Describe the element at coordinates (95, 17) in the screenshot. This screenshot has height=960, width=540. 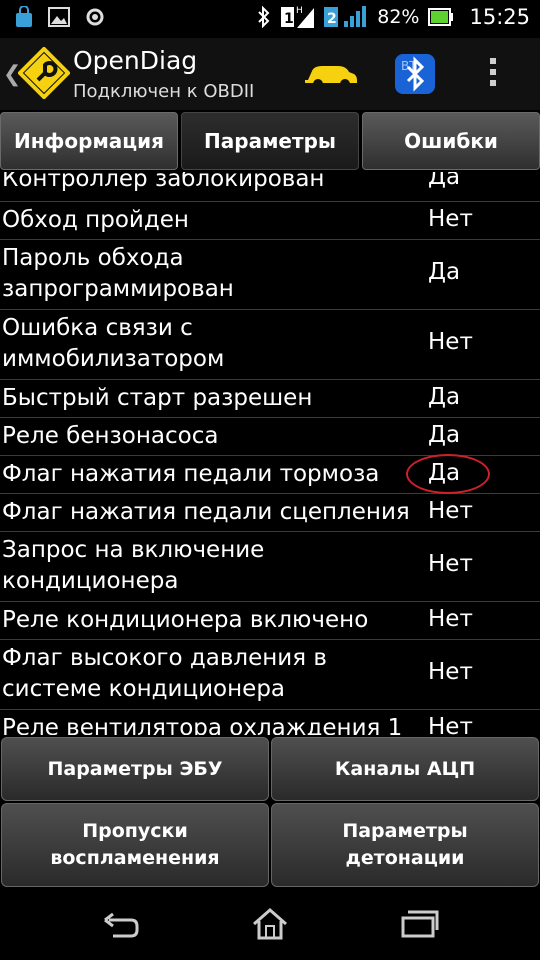
I see `locate-icon` at that location.